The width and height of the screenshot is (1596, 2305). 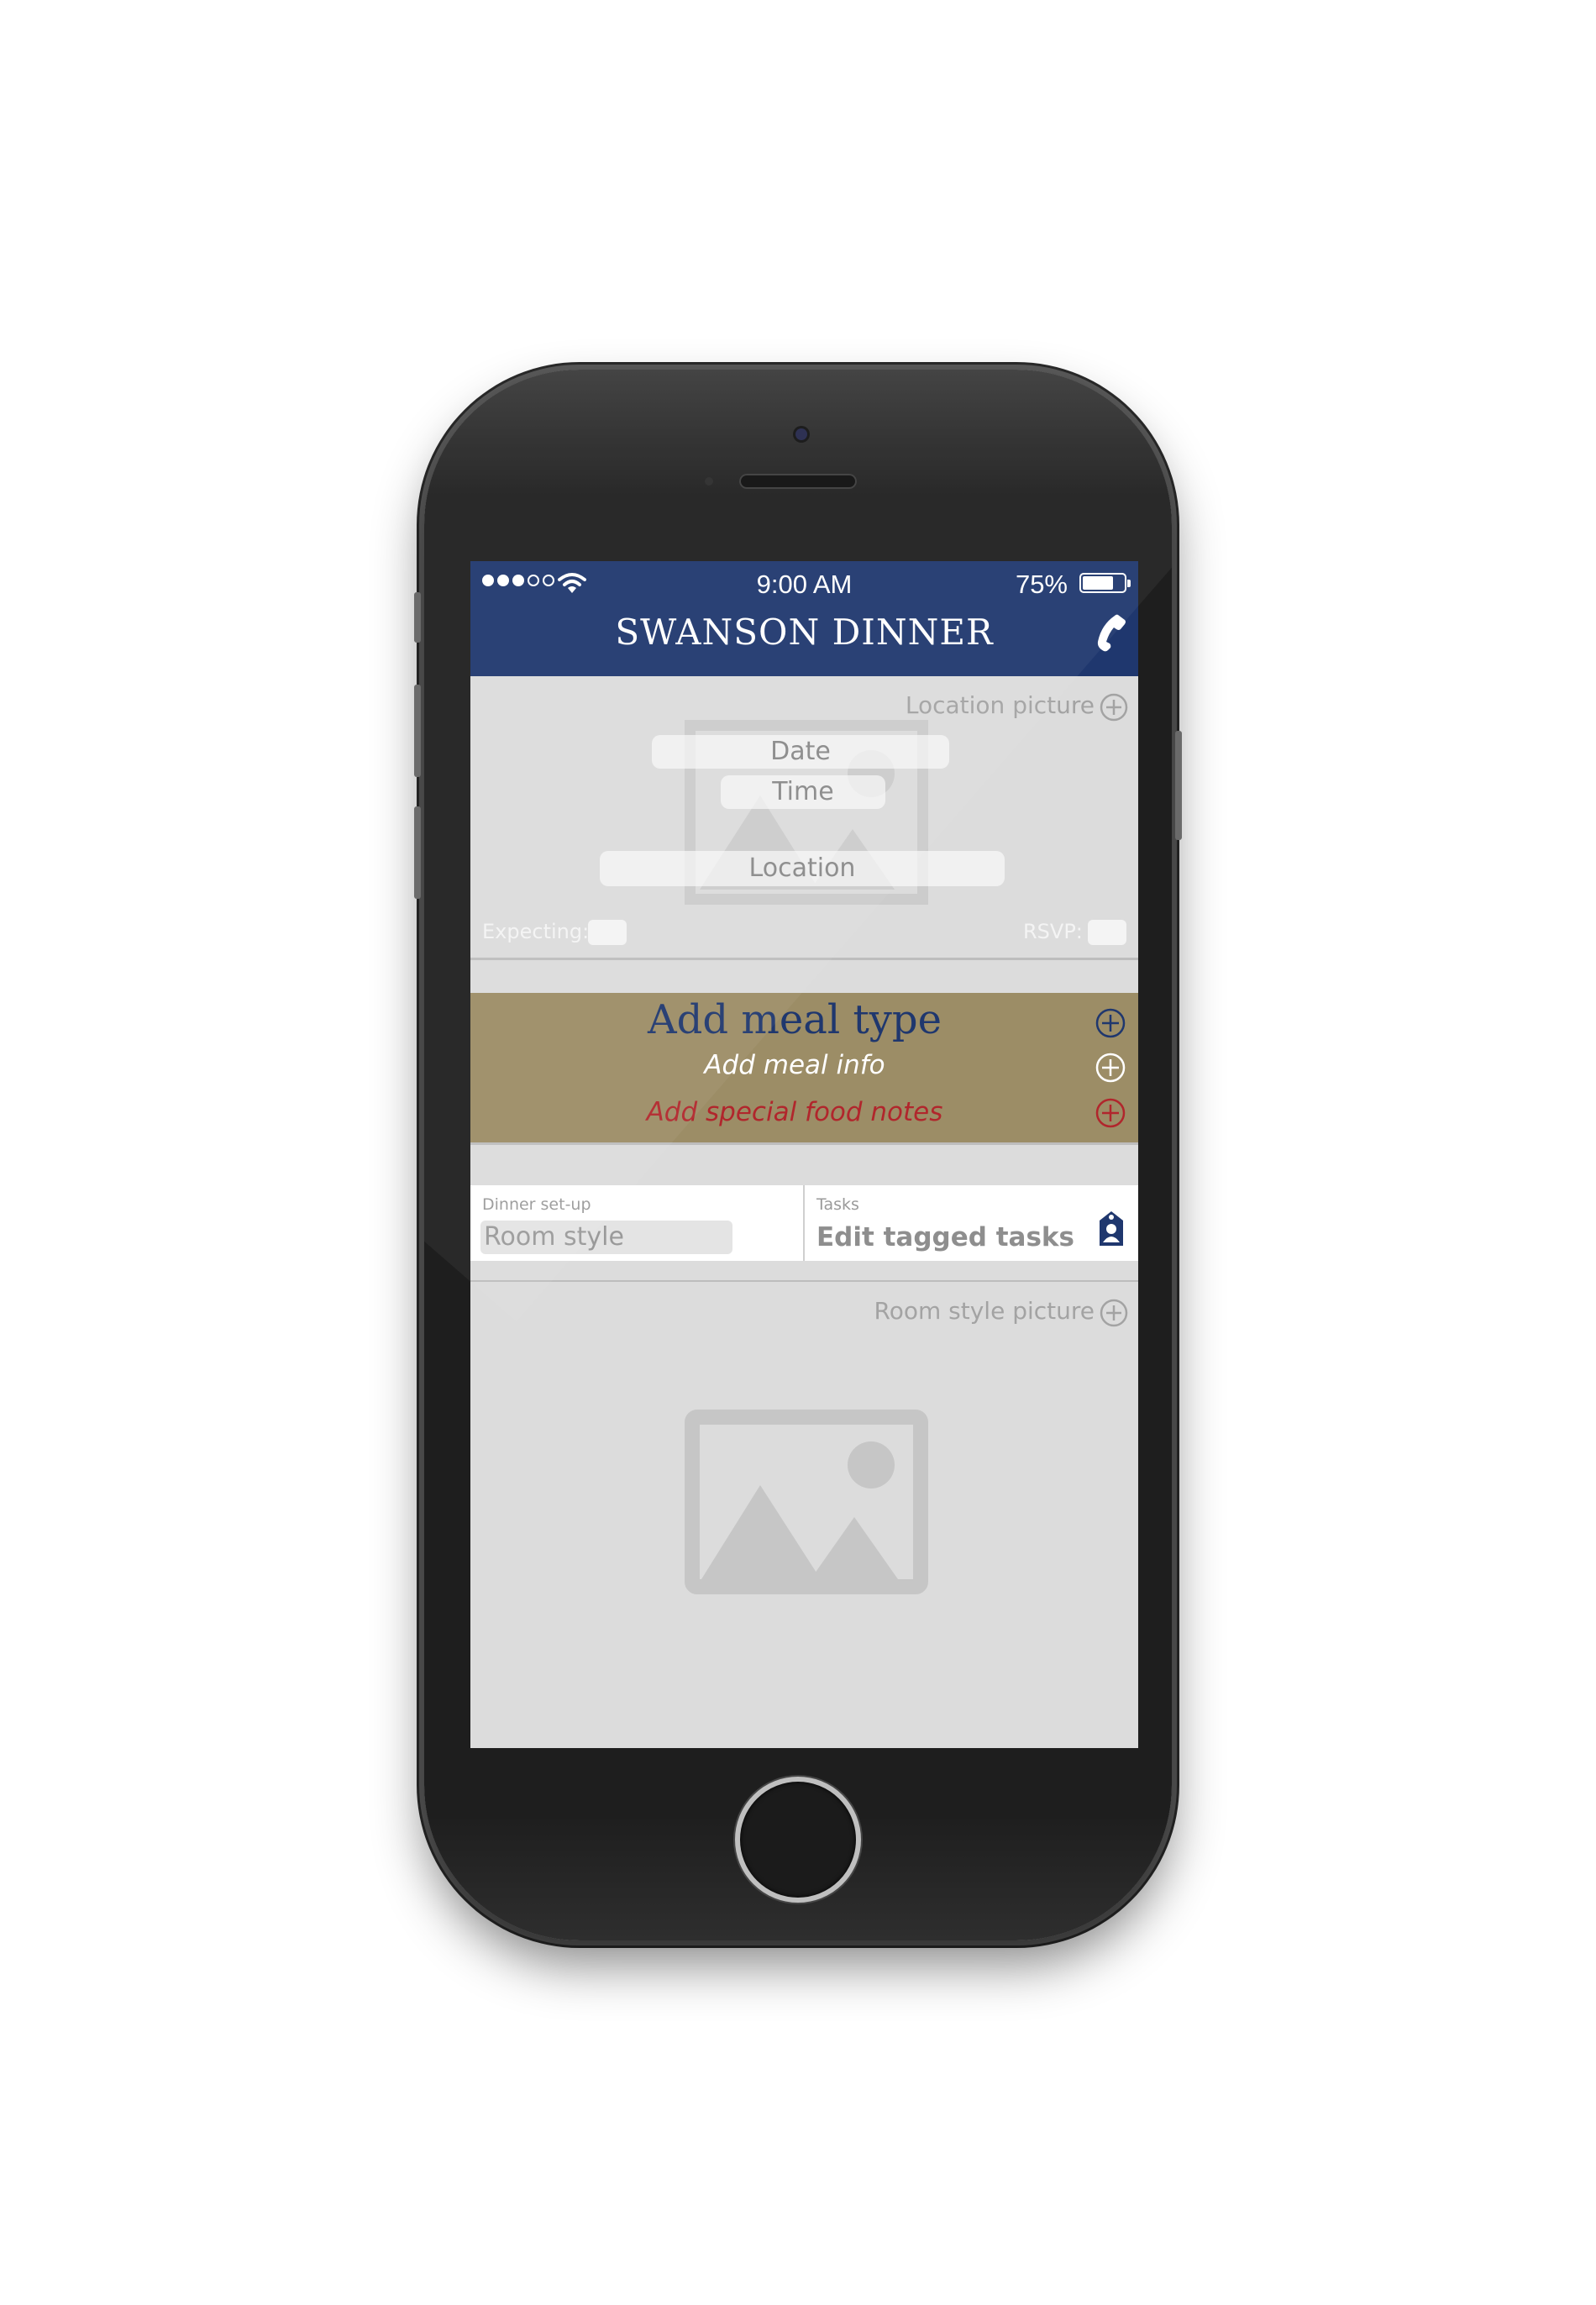 I want to click on earpiece-speaker, so click(x=798, y=481).